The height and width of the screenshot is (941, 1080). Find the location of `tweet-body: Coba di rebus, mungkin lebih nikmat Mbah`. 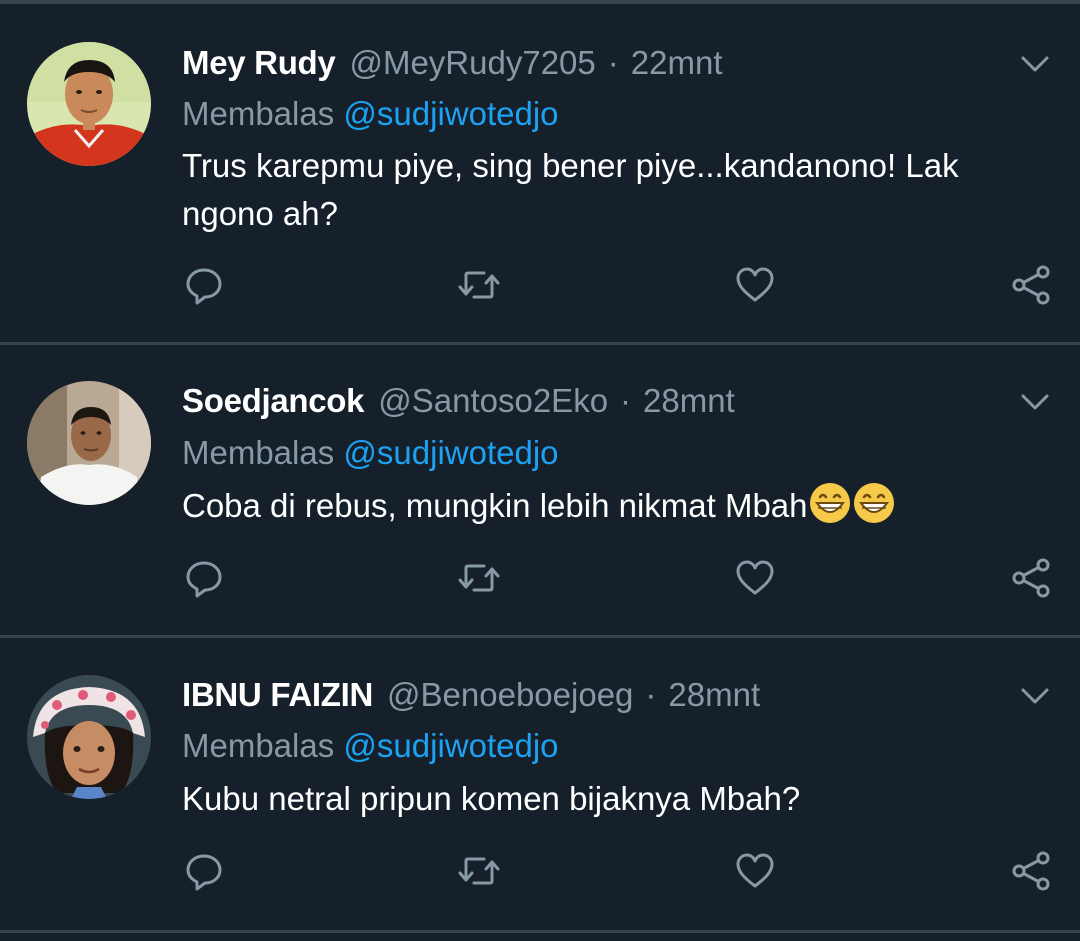

tweet-body: Coba di rebus, mungkin lebih nikmat Mbah is located at coordinates (495, 505).